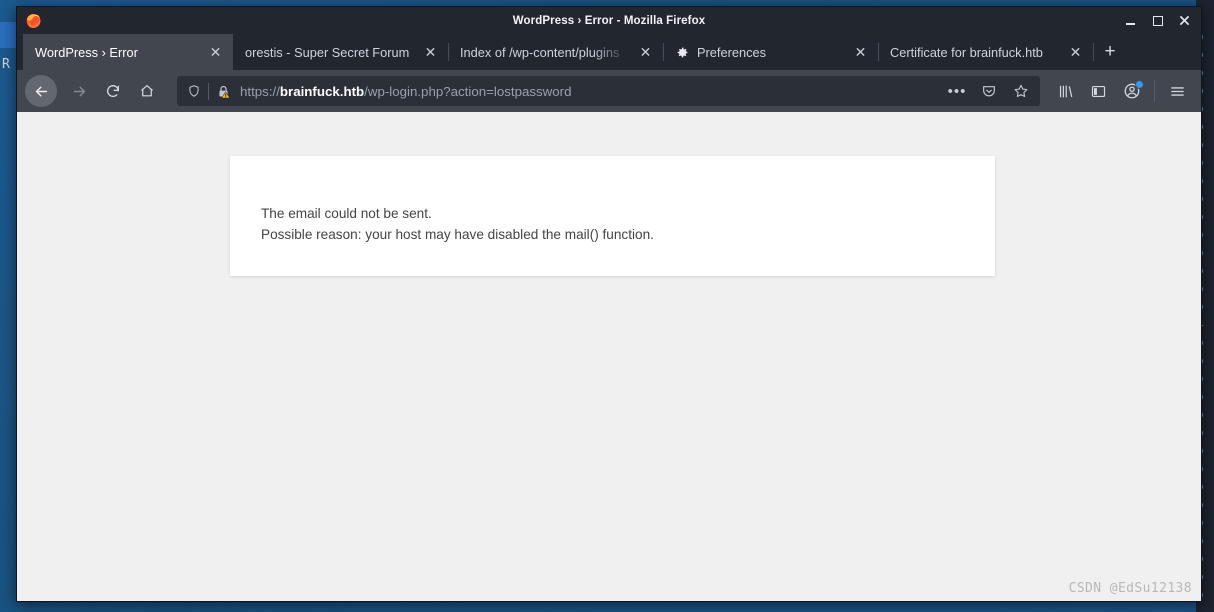  I want to click on library-icon, so click(1065, 91).